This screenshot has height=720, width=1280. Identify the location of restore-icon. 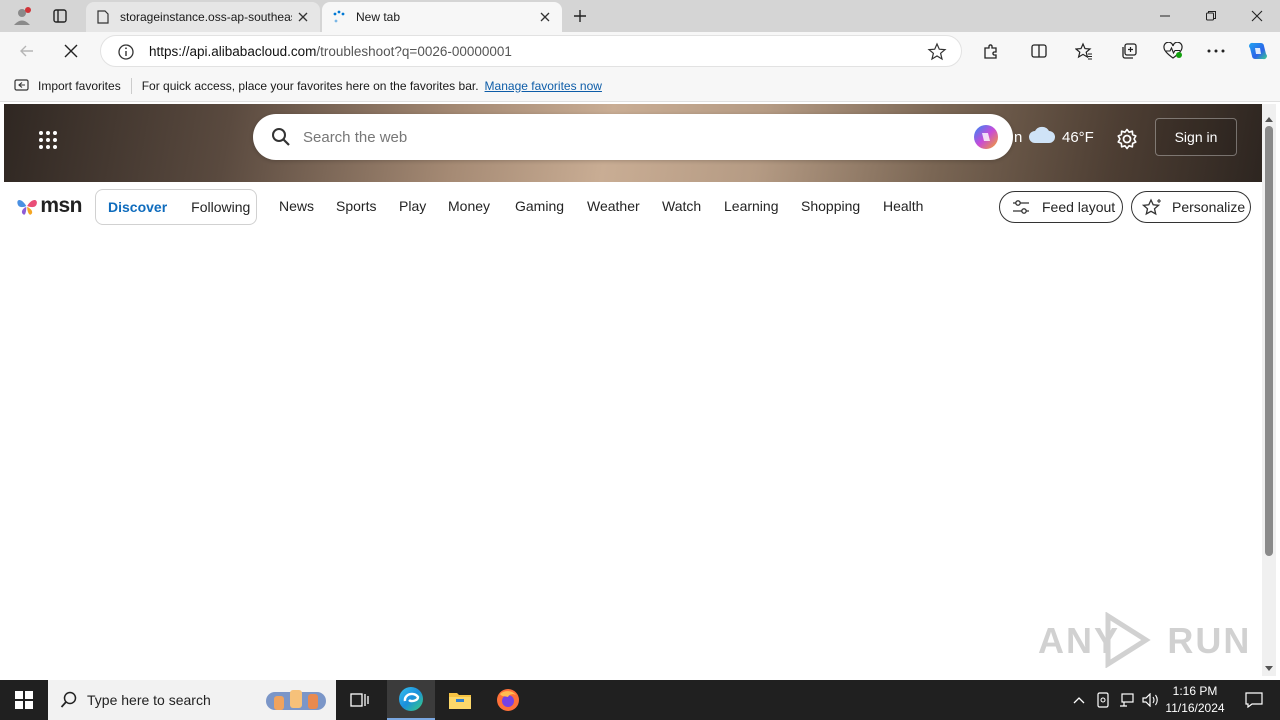
(1211, 16).